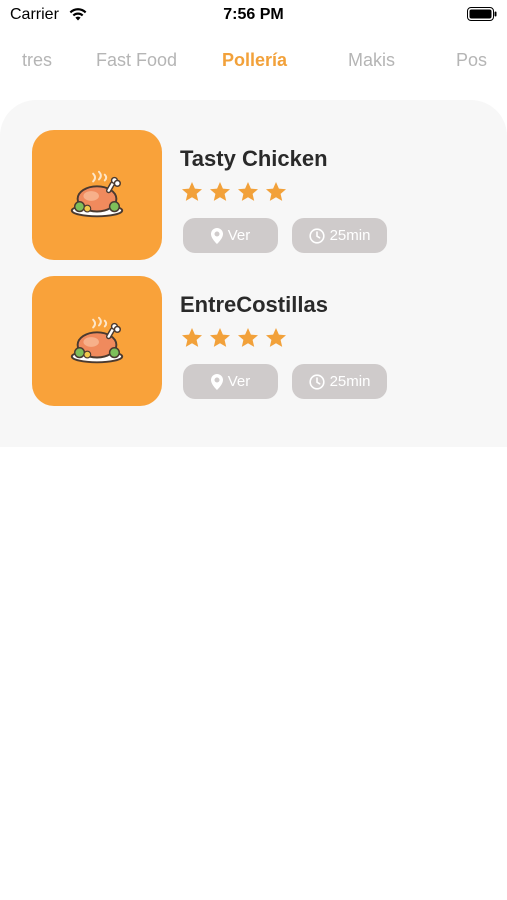 The width and height of the screenshot is (507, 900). I want to click on restaurant-card: EntreCostillas Ver 25min, so click(257, 341).